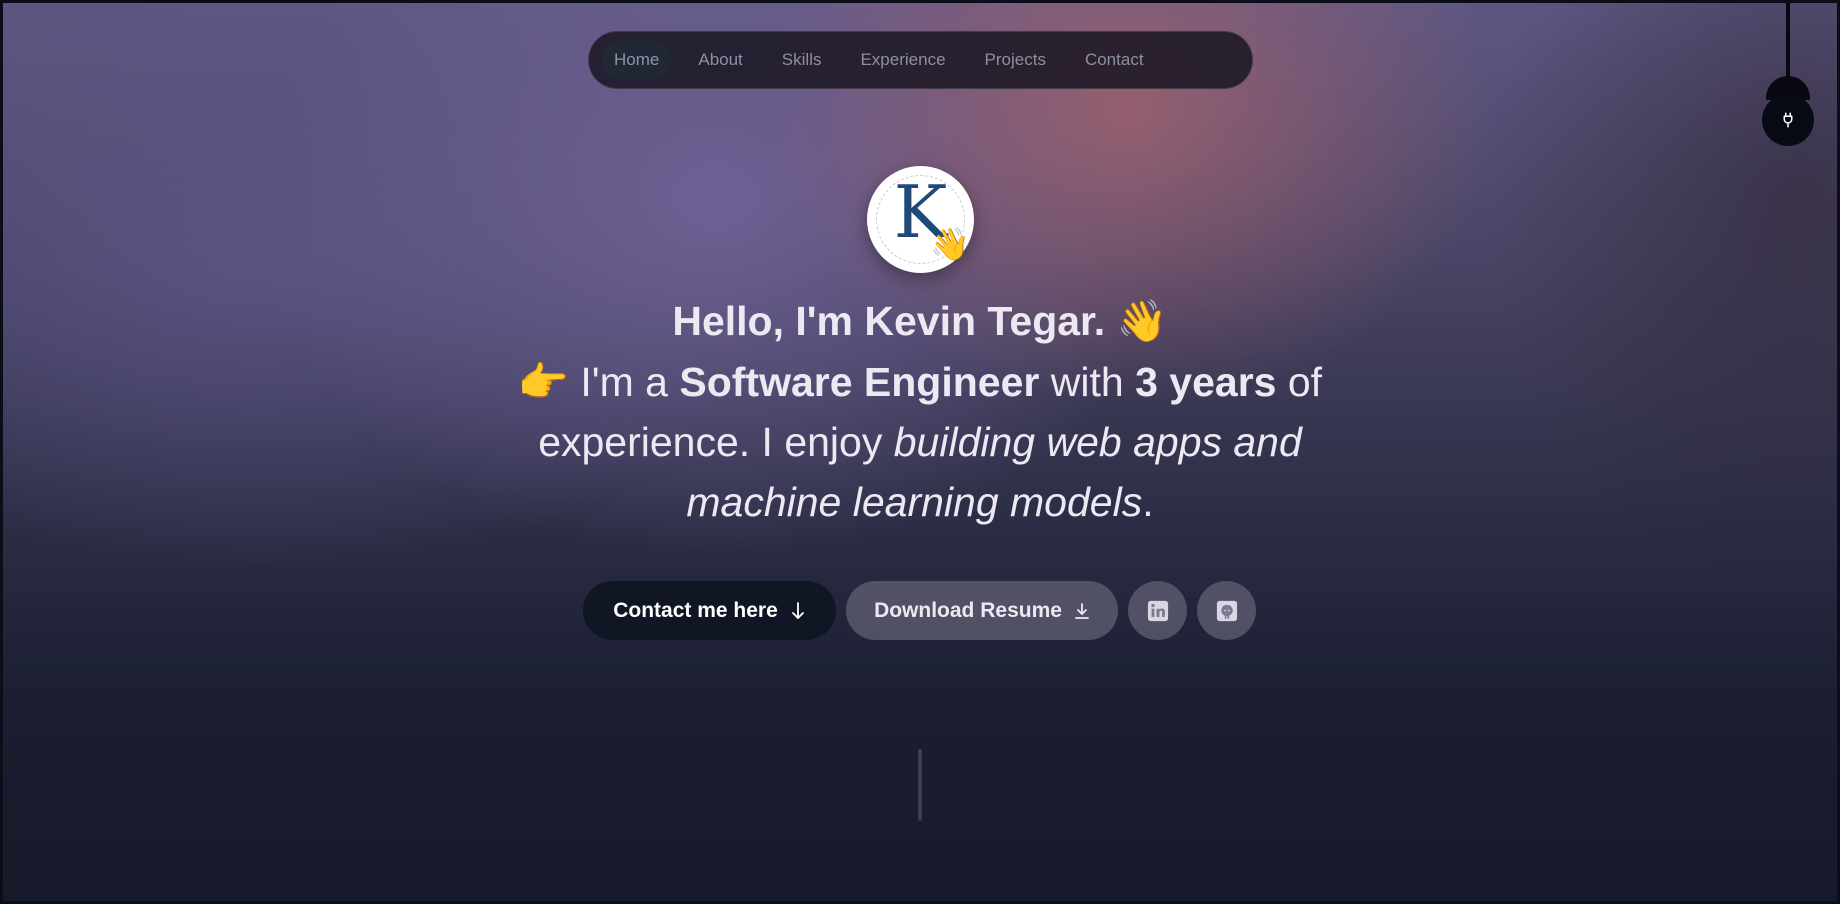  I want to click on arrow-down-icon, so click(798, 611).